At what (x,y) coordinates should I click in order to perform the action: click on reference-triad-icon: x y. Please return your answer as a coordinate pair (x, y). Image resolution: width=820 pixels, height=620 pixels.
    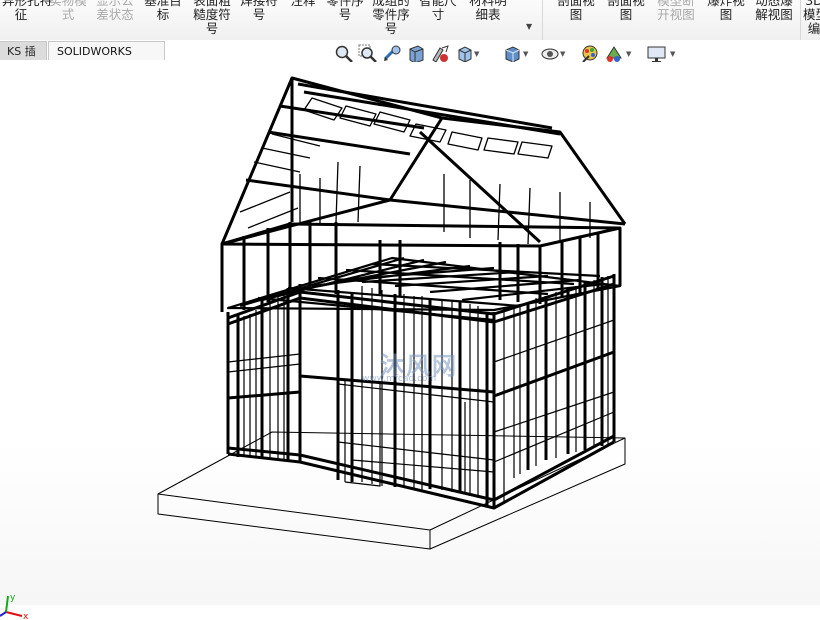
    Looking at the image, I should click on (17, 605).